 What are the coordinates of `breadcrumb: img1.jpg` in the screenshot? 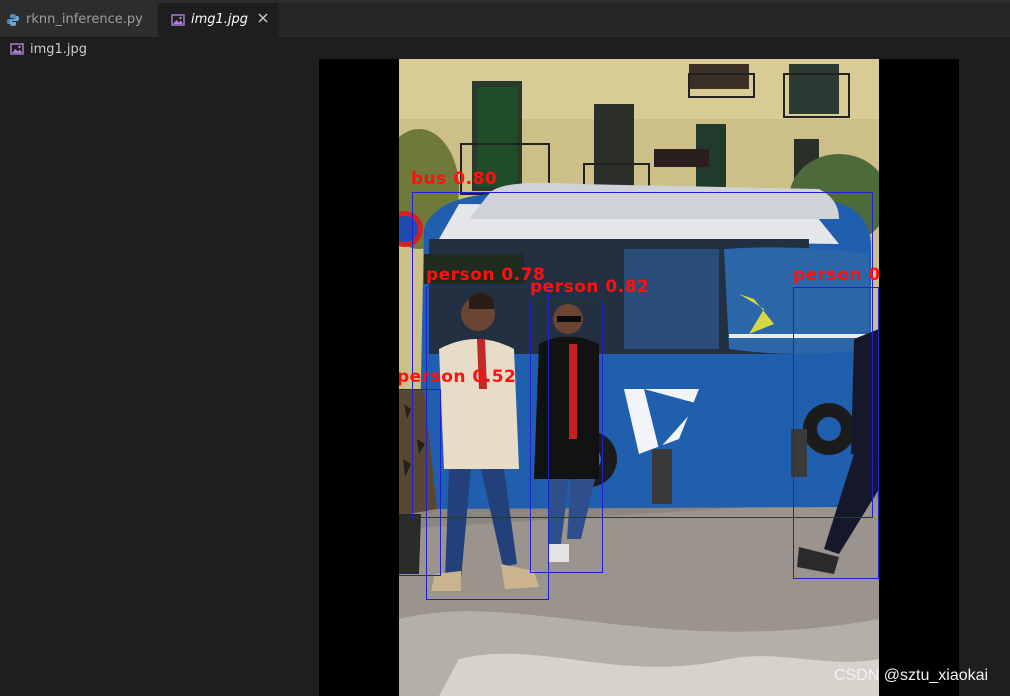 It's located at (48, 49).